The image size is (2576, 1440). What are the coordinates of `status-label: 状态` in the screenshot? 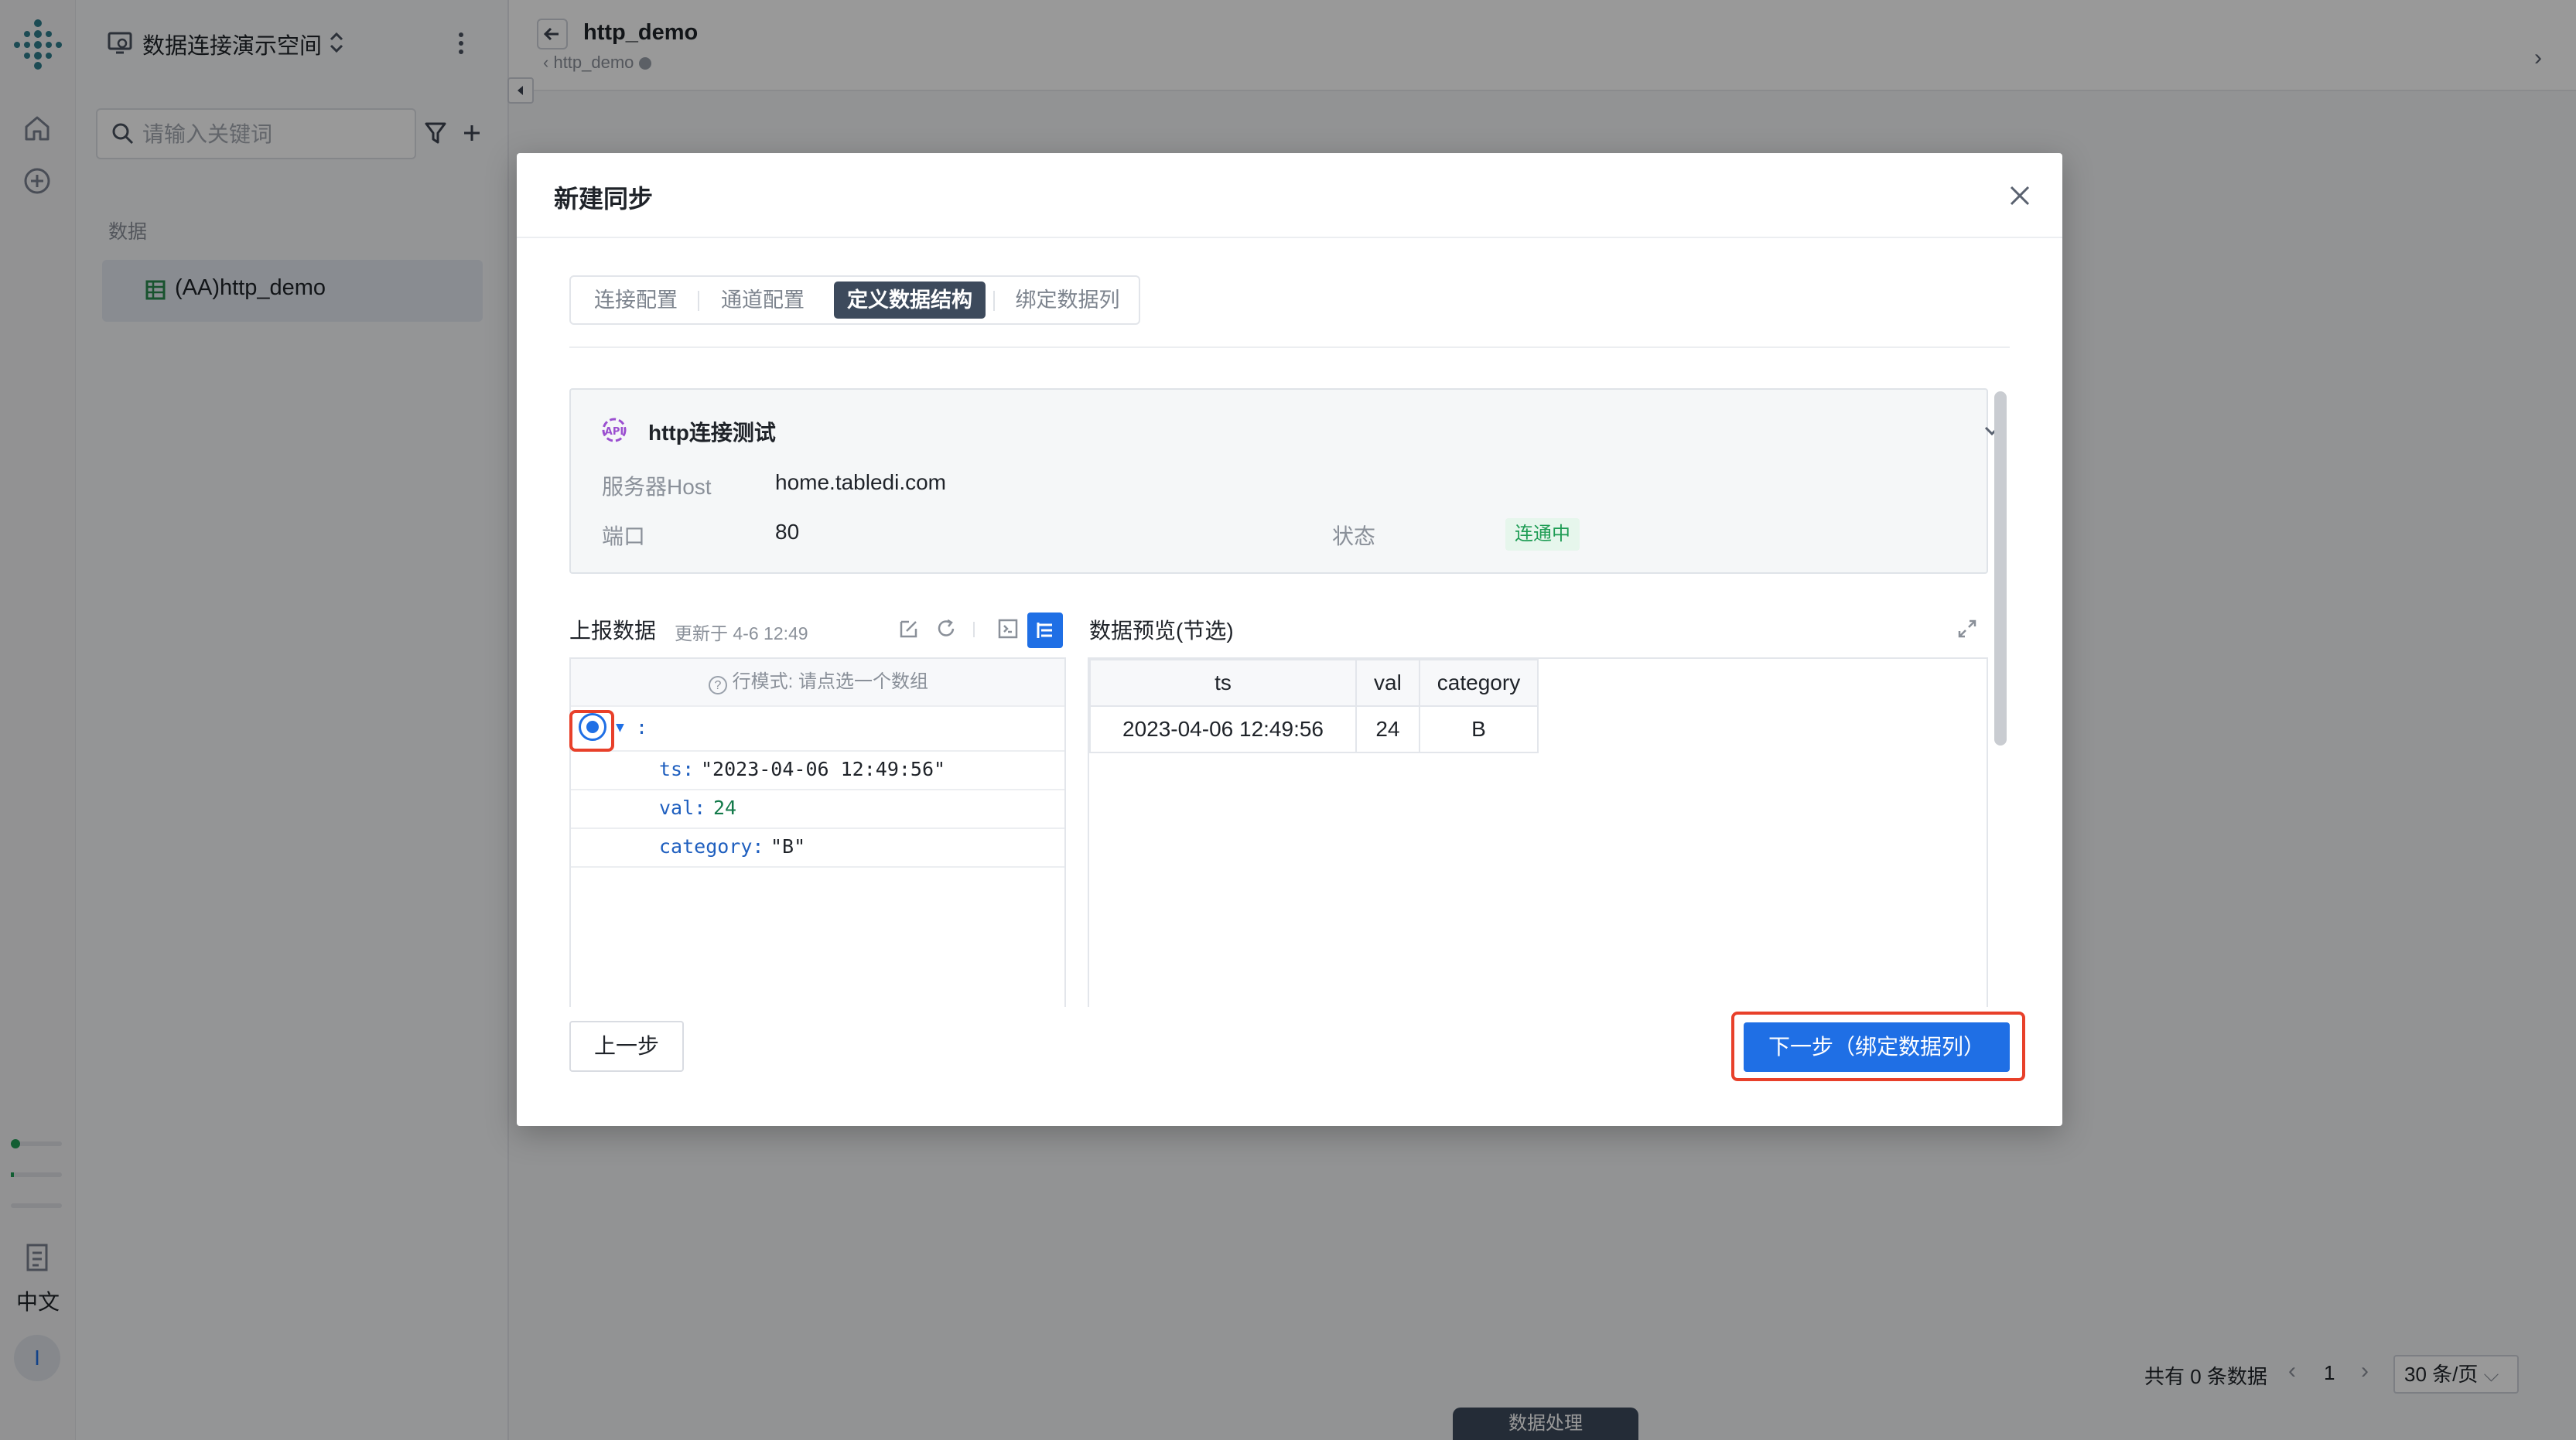 It's located at (1354, 536).